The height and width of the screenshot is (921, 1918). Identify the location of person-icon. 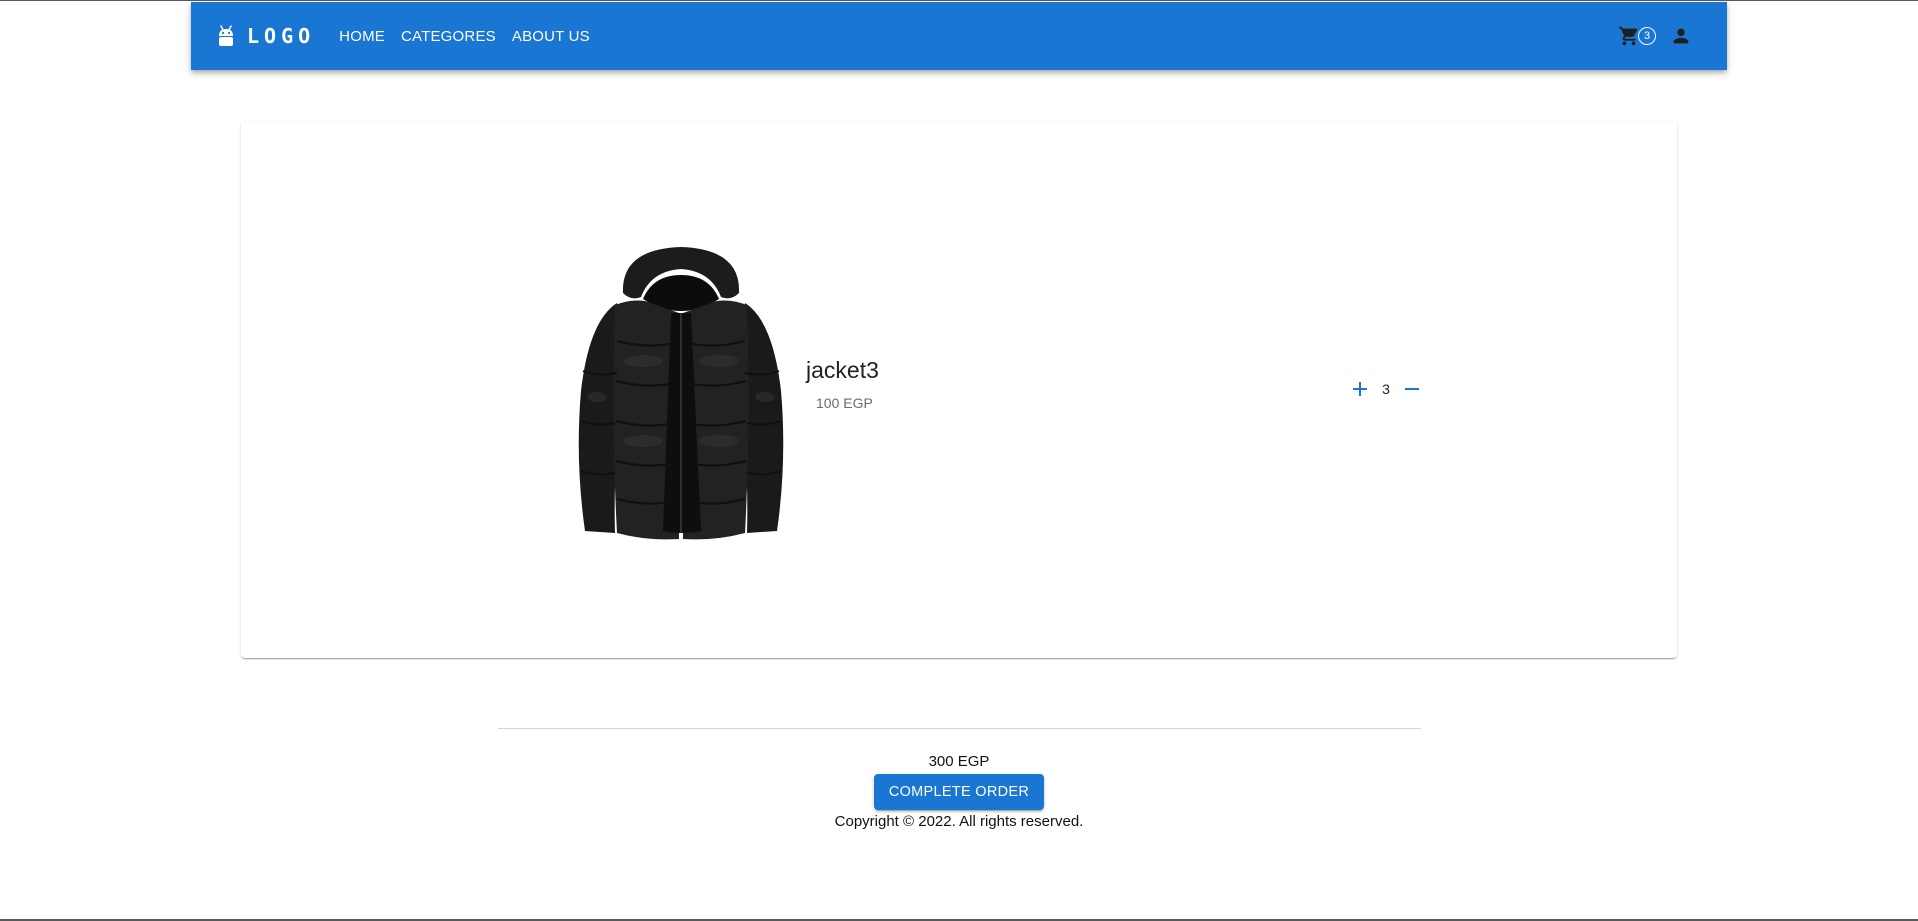
(1681, 36).